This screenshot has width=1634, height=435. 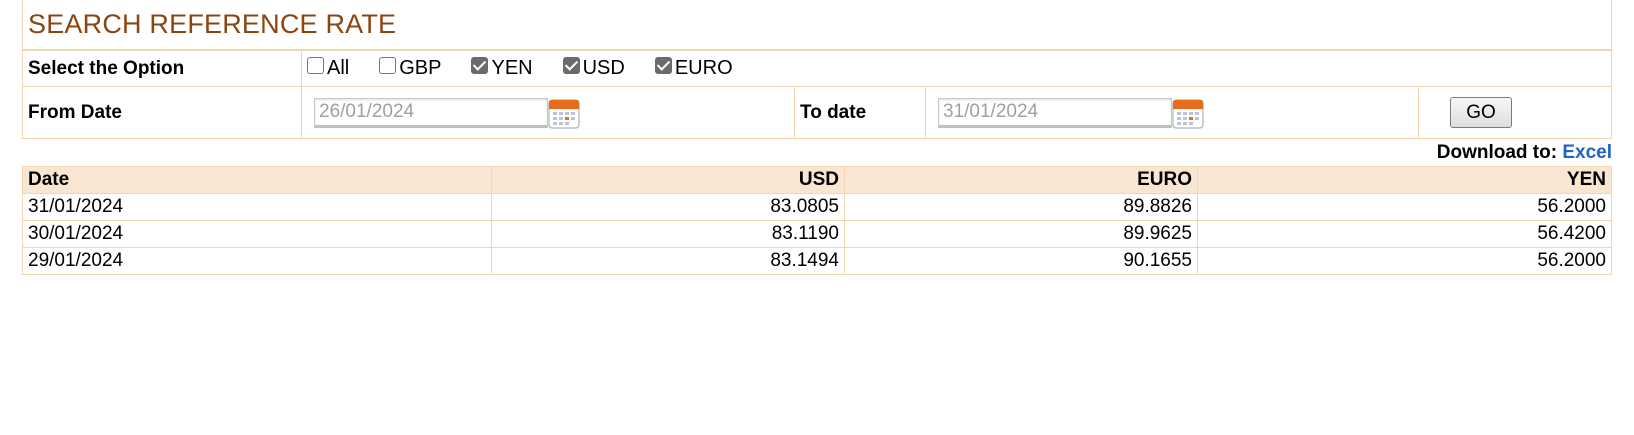 I want to click on currency-checkbox-group: All GBP YEN USD EURO, so click(x=956, y=68).